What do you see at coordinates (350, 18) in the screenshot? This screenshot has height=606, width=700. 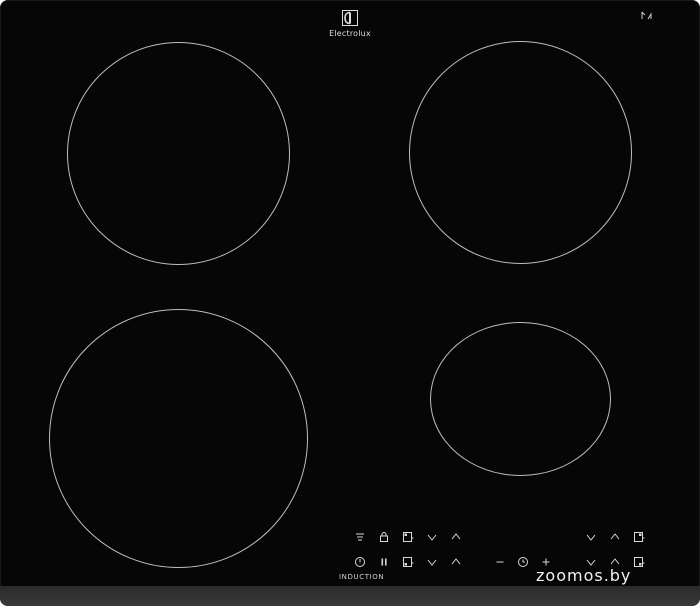 I see `electrolux-logo-icon` at bounding box center [350, 18].